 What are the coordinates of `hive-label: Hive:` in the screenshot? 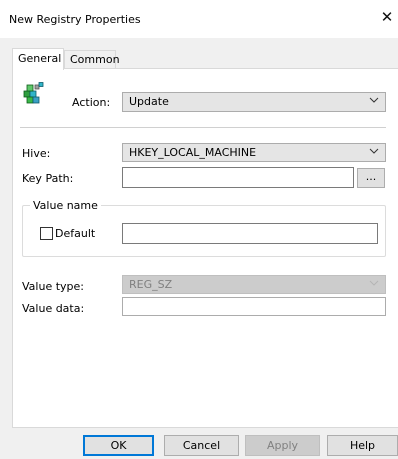 It's located at (36, 153).